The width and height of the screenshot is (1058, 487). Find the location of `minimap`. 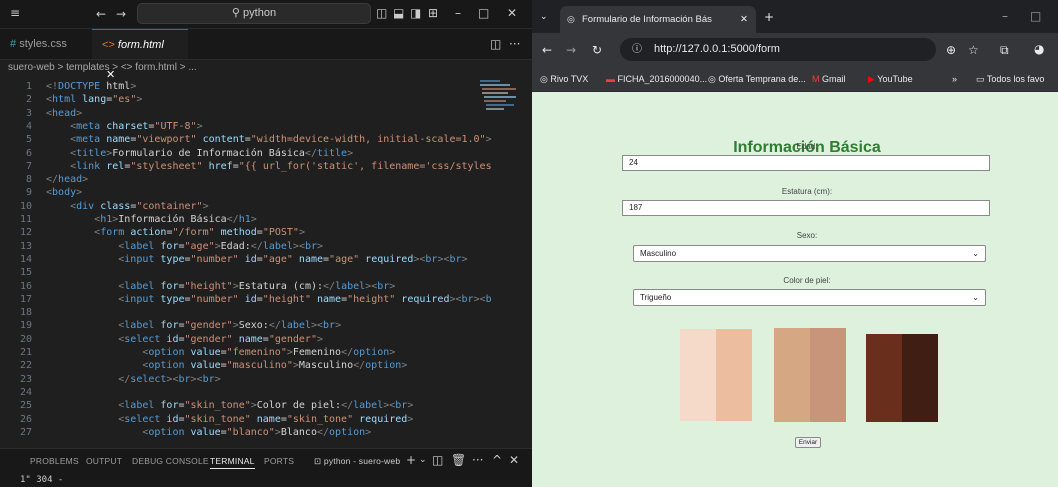

minimap is located at coordinates (498, 99).